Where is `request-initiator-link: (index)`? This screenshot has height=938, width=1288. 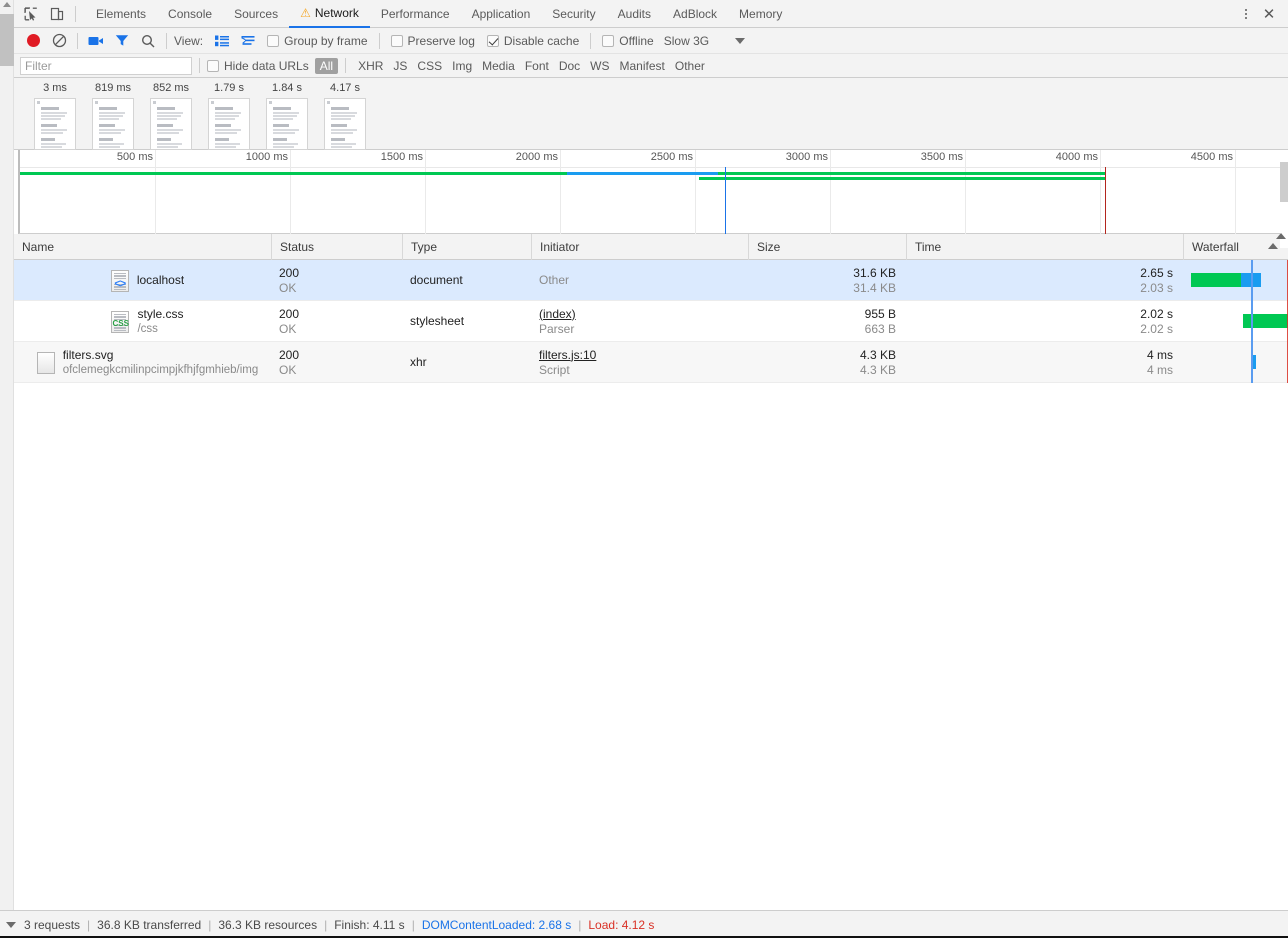
request-initiator-link: (index) is located at coordinates (643, 314).